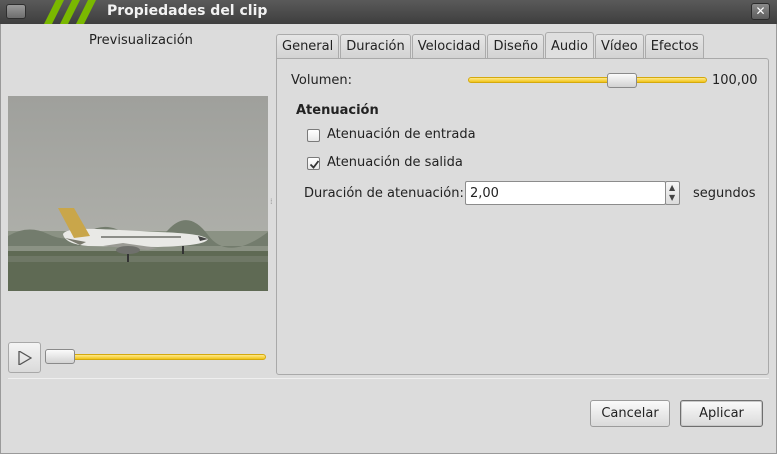  Describe the element at coordinates (308, 46) in the screenshot. I see `tab-general: General` at that location.